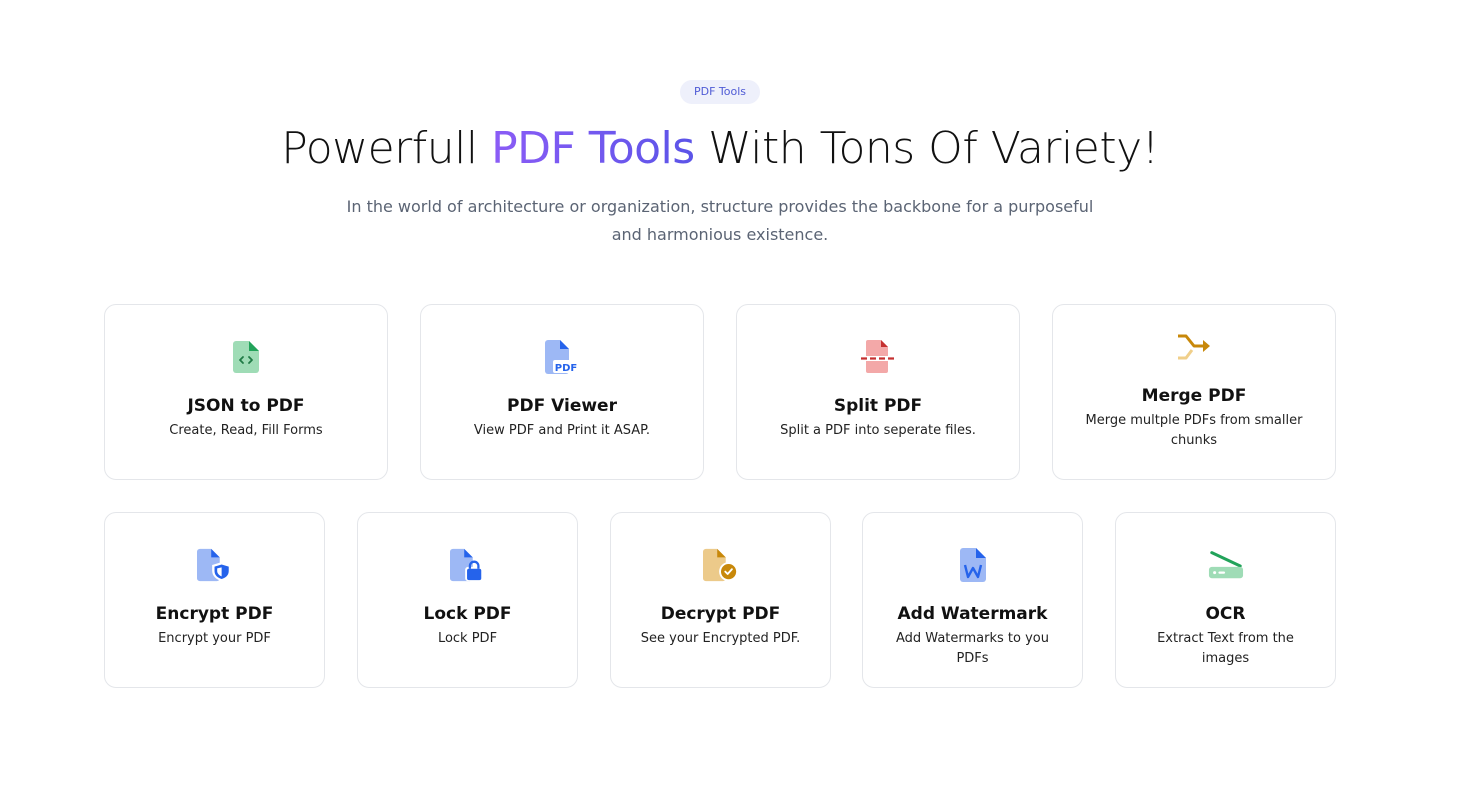 This screenshot has width=1457, height=806. Describe the element at coordinates (246, 430) in the screenshot. I see `tool-description: Create, Read, Fill Forms` at that location.